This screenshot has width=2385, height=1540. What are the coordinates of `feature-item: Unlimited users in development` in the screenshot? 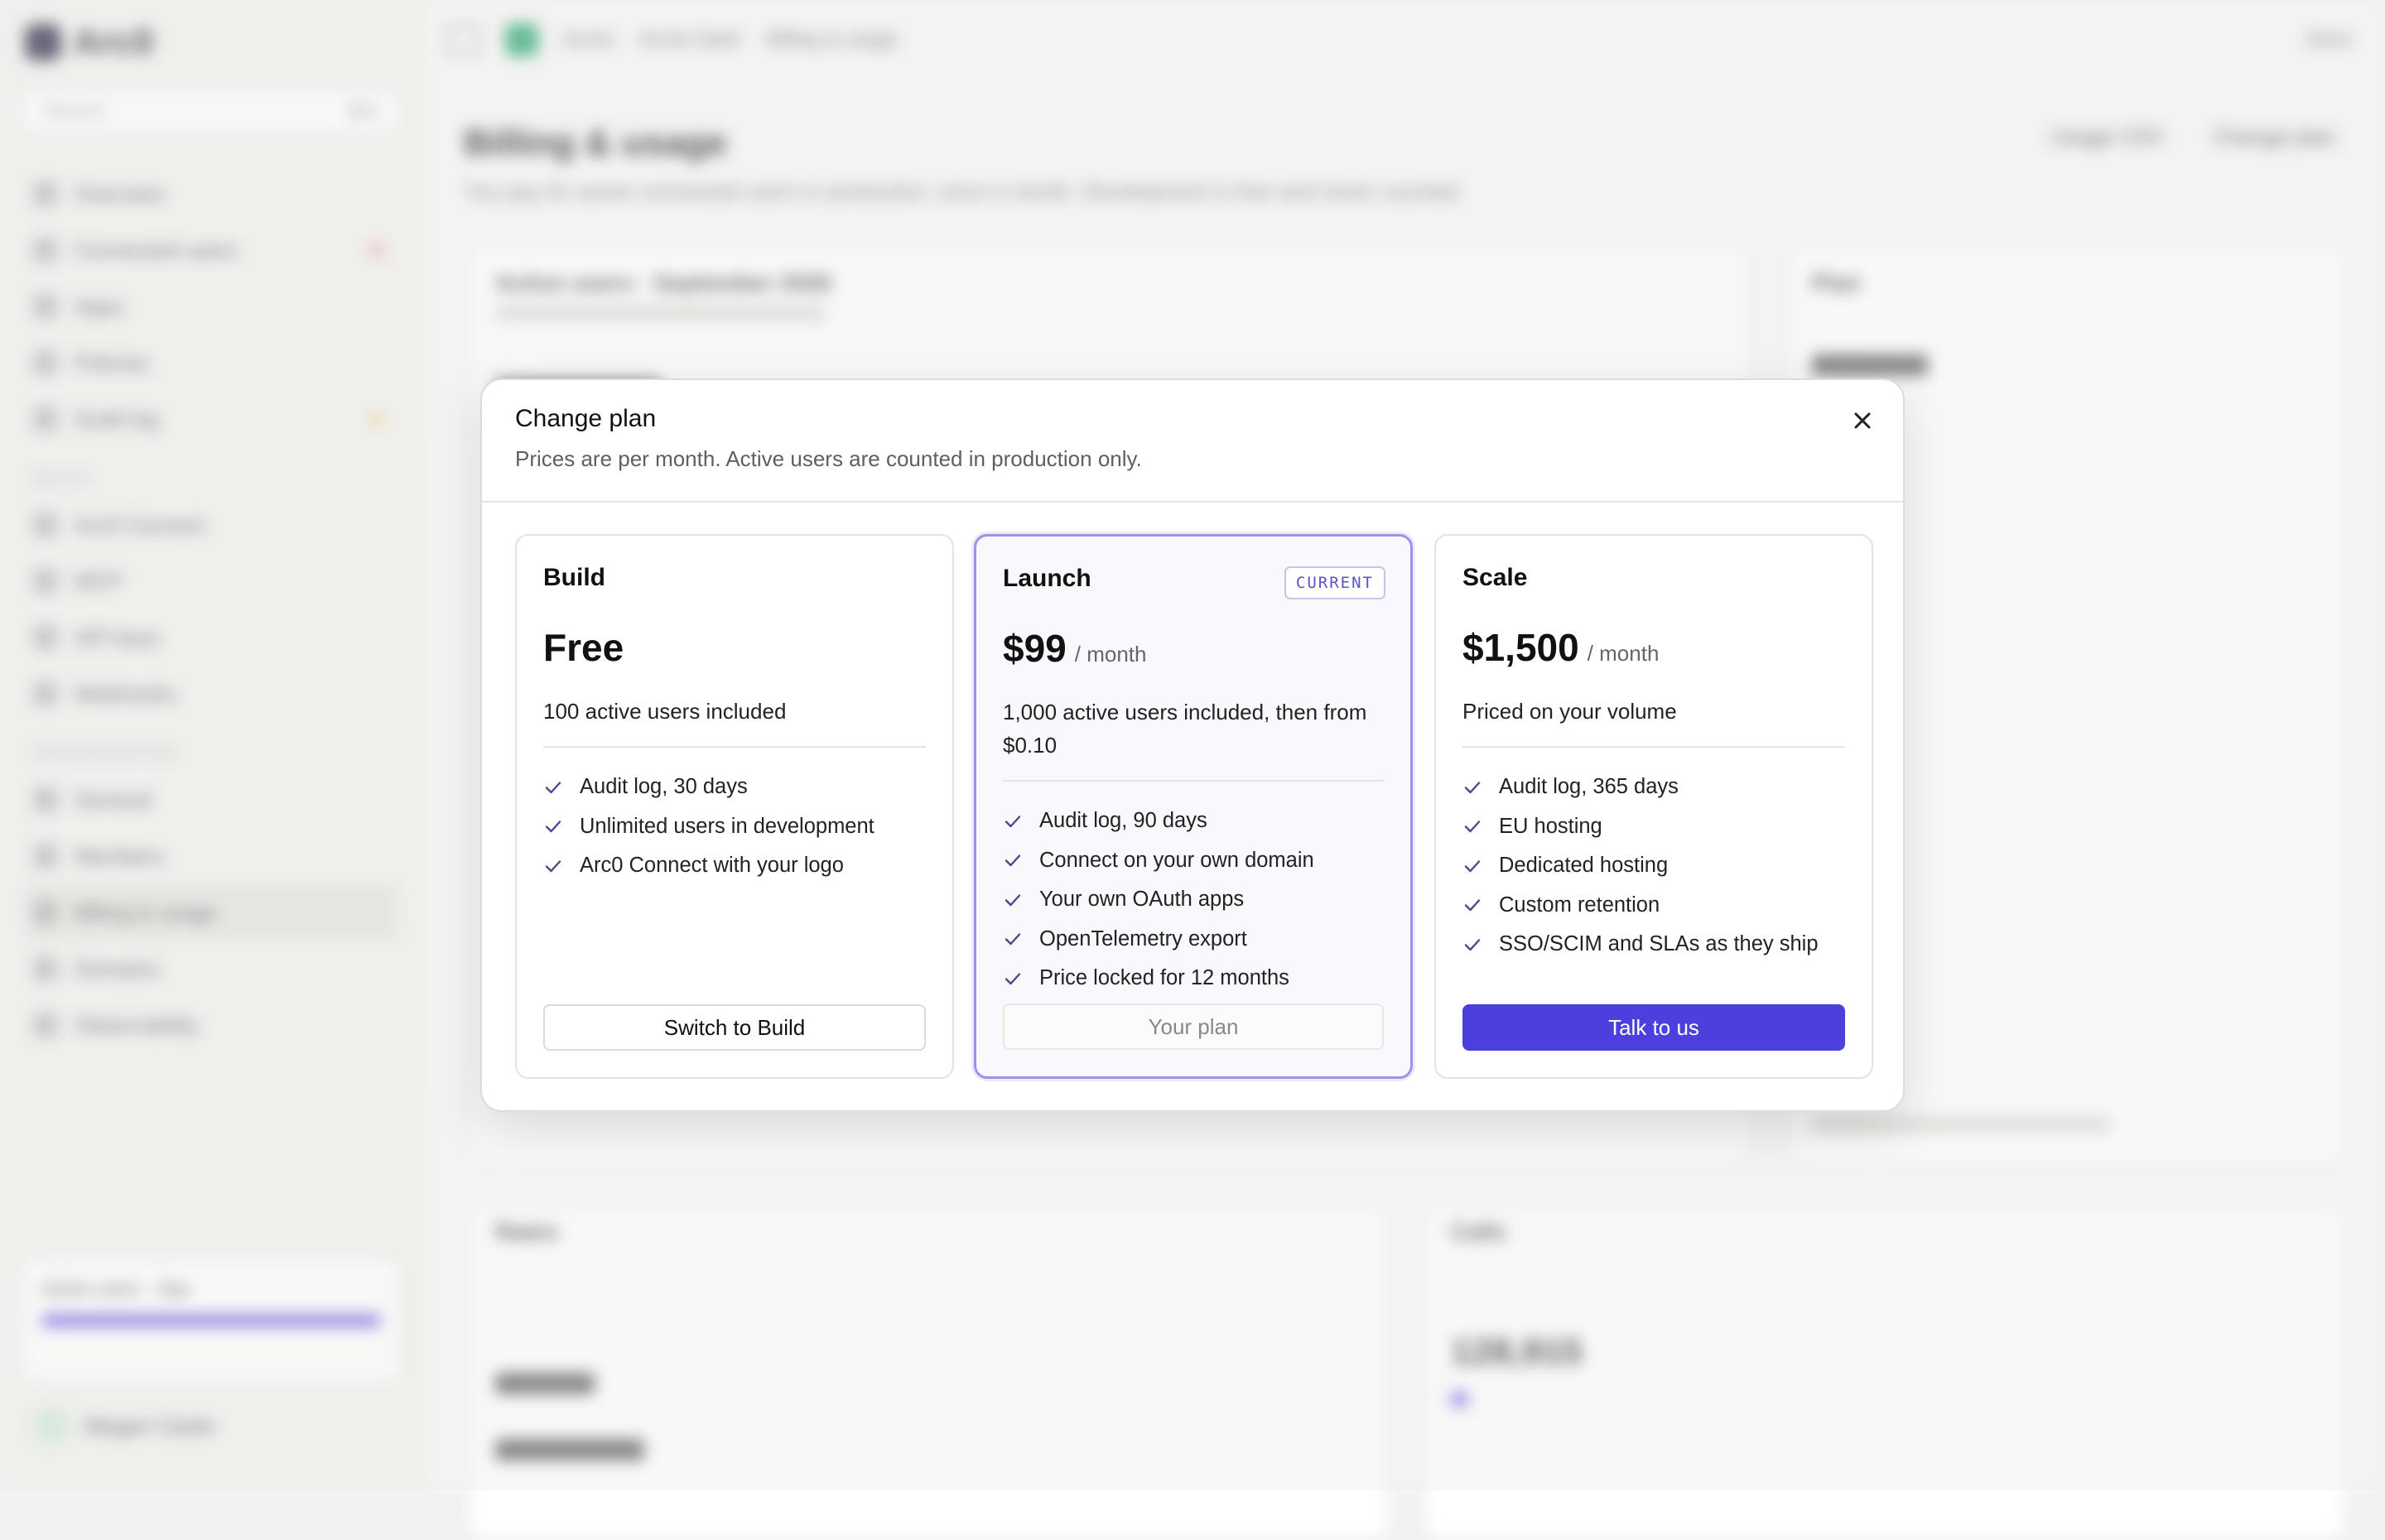 It's located at (734, 827).